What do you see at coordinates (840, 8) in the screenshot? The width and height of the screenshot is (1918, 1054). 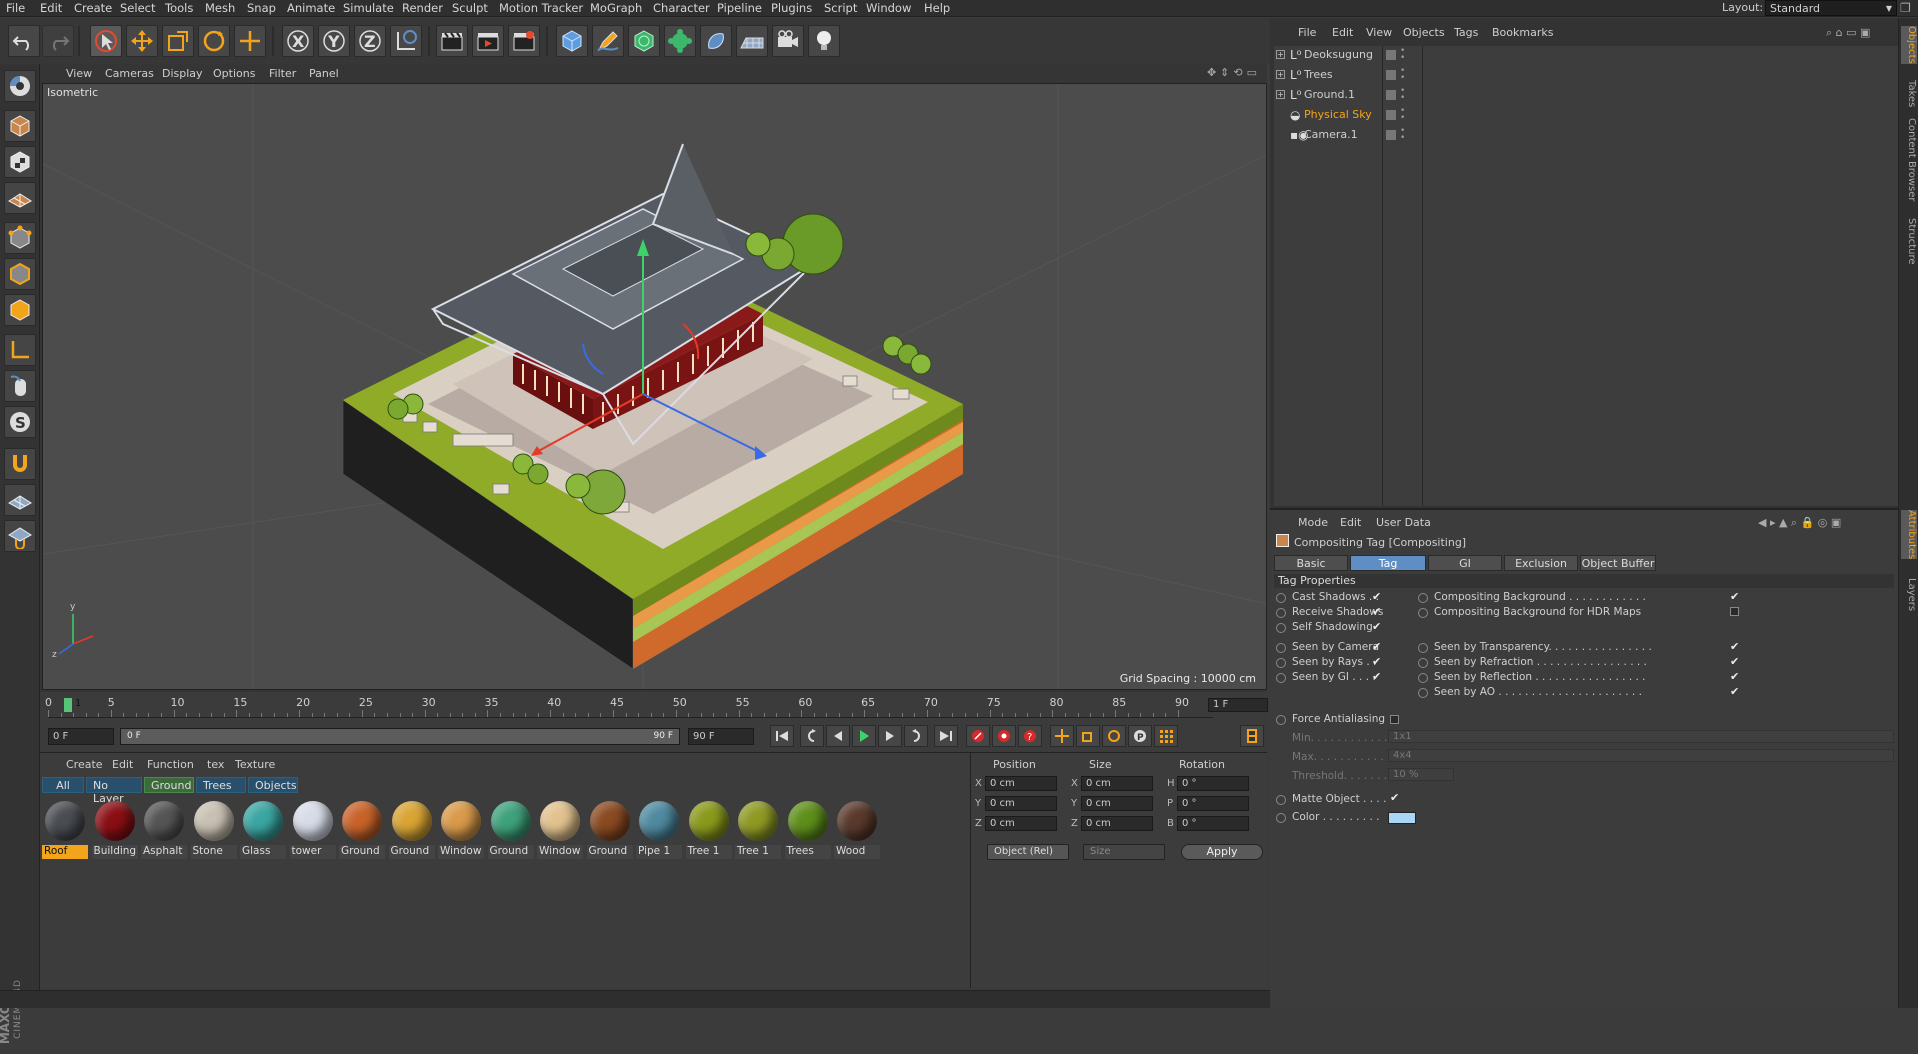 I see `menu-script: Script` at bounding box center [840, 8].